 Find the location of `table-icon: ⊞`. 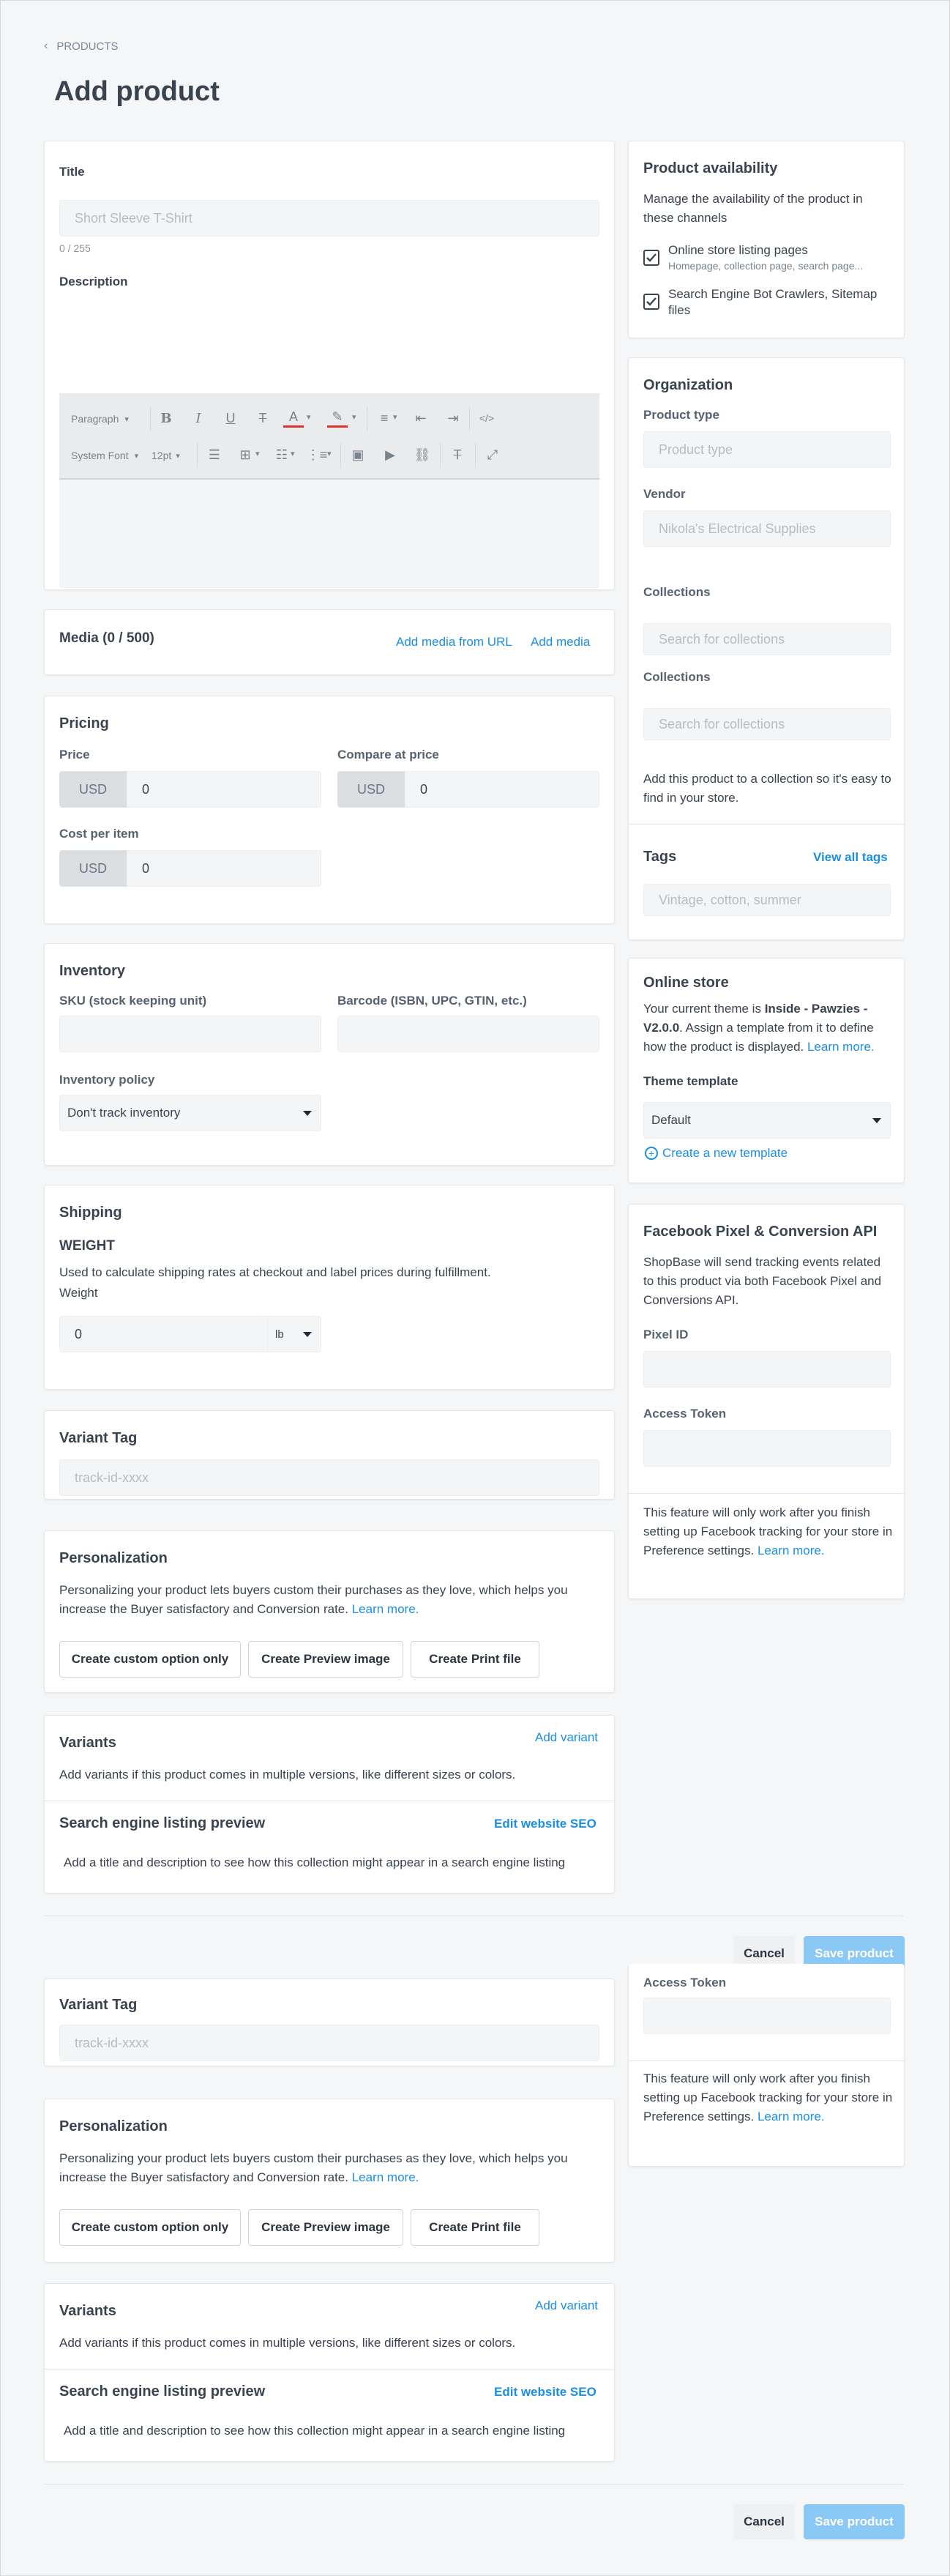

table-icon: ⊞ is located at coordinates (245, 454).